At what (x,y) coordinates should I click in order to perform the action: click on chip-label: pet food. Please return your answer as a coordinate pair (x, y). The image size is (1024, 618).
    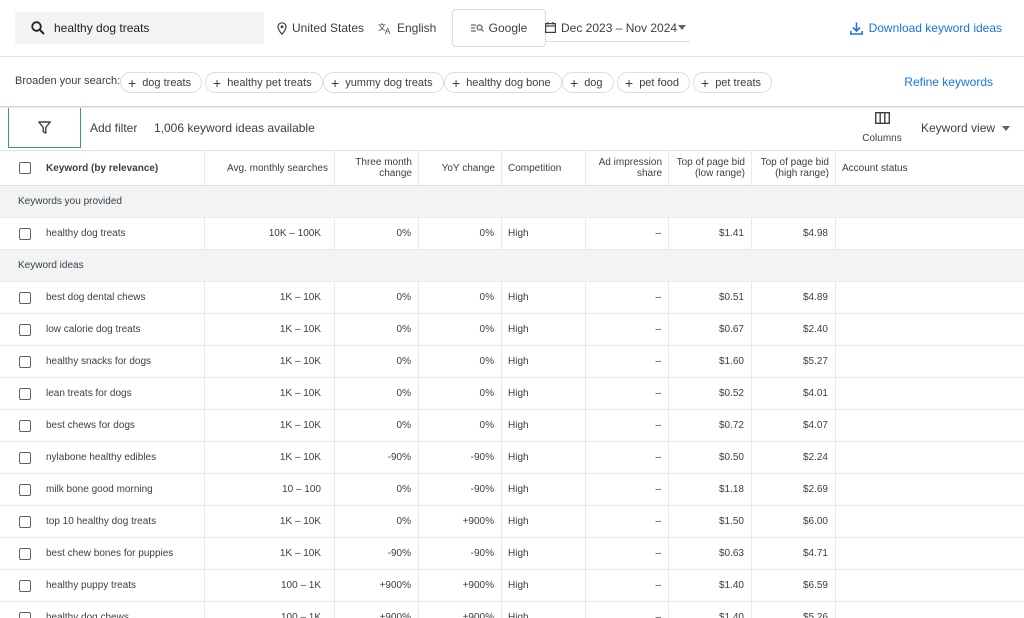
    Looking at the image, I should click on (659, 82).